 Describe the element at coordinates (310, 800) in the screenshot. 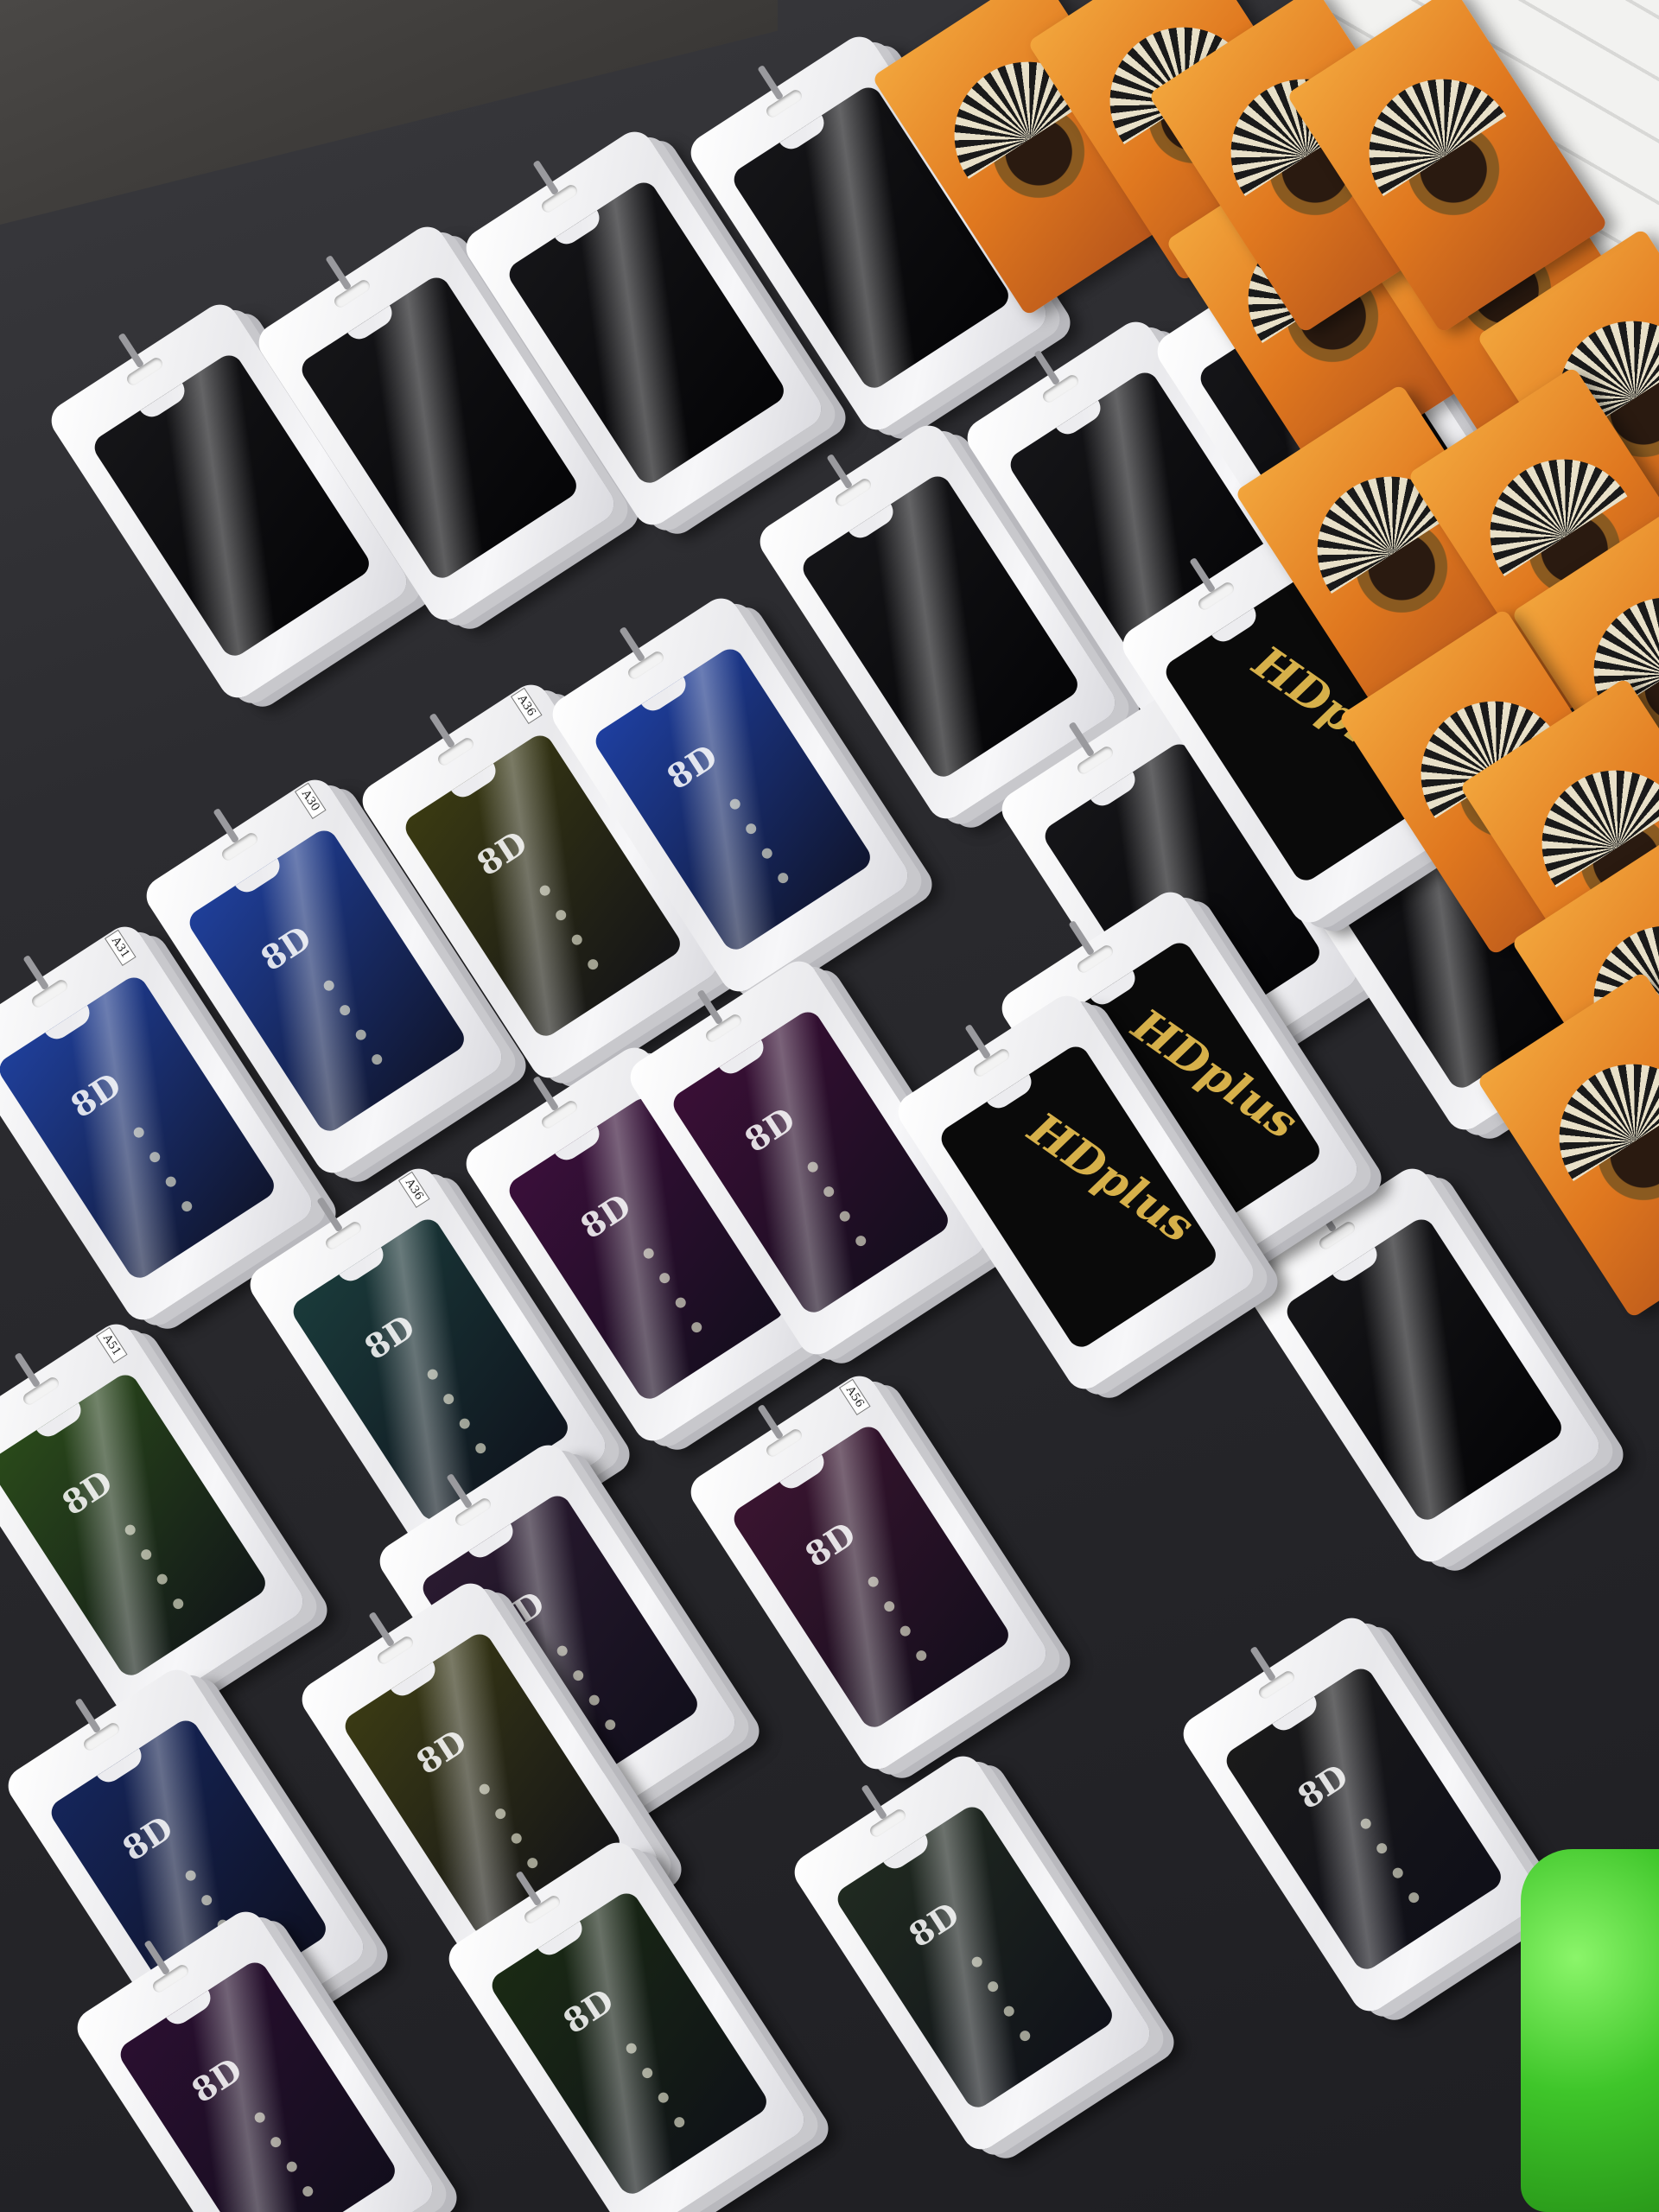

I see `model-tag: A30` at that location.